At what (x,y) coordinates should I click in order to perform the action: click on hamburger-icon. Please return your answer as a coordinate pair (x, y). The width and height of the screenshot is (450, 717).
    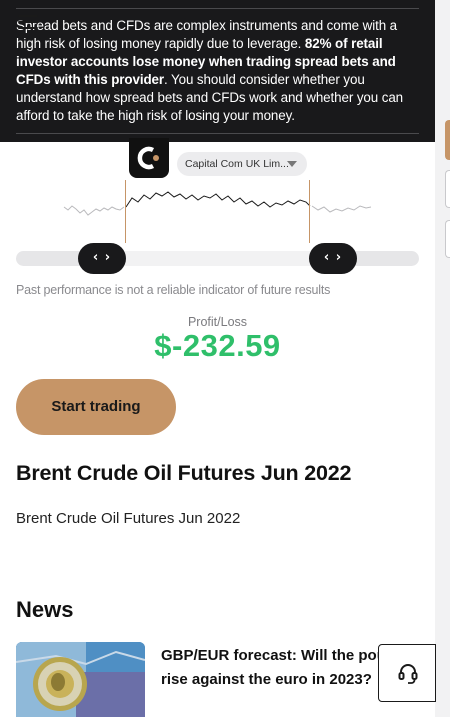
    Looking at the image, I should click on (28, 22).